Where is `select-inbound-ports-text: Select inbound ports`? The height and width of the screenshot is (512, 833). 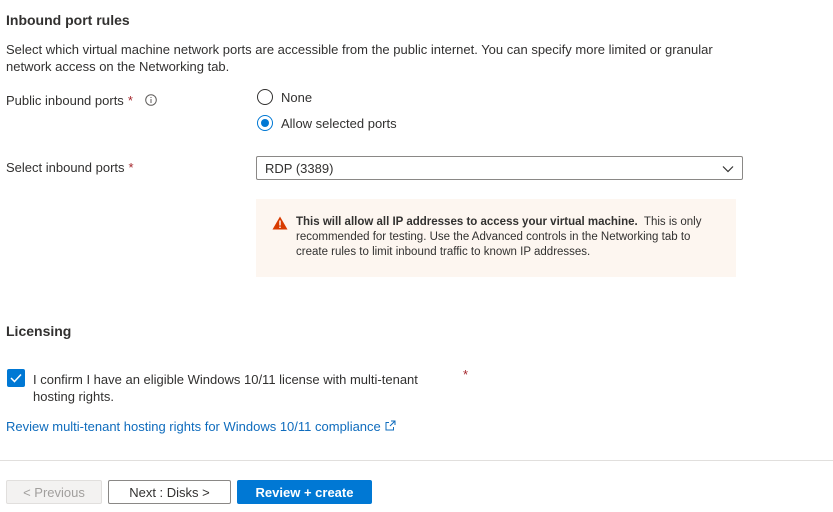 select-inbound-ports-text: Select inbound ports is located at coordinates (65, 167).